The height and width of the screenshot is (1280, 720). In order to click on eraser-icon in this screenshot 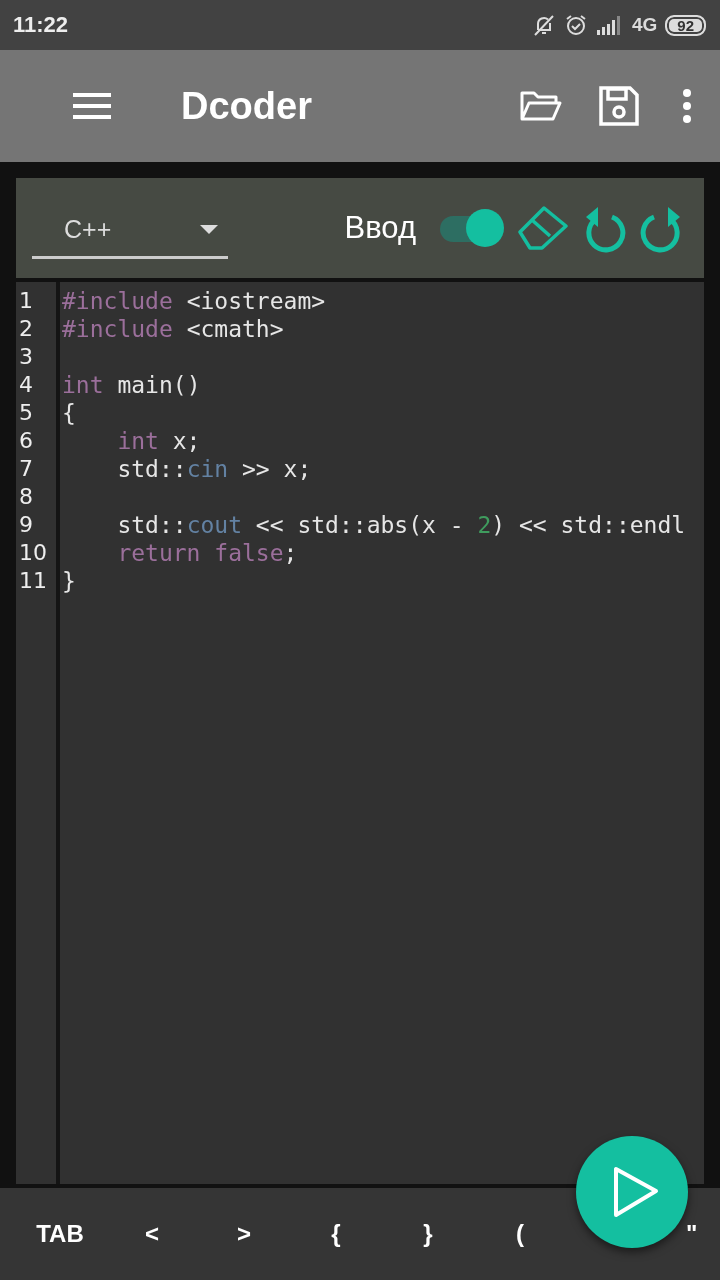, I will do `click(543, 228)`.